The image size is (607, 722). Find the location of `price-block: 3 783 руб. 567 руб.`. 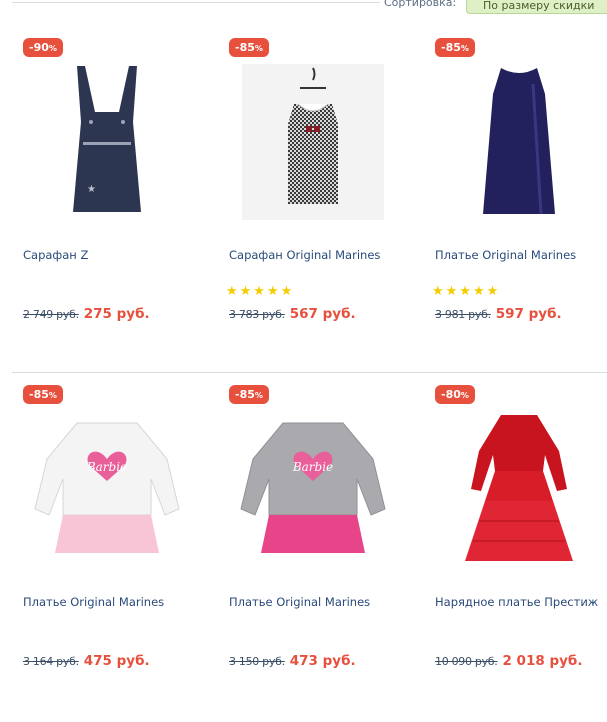

price-block: 3 783 руб. 567 руб. is located at coordinates (292, 312).